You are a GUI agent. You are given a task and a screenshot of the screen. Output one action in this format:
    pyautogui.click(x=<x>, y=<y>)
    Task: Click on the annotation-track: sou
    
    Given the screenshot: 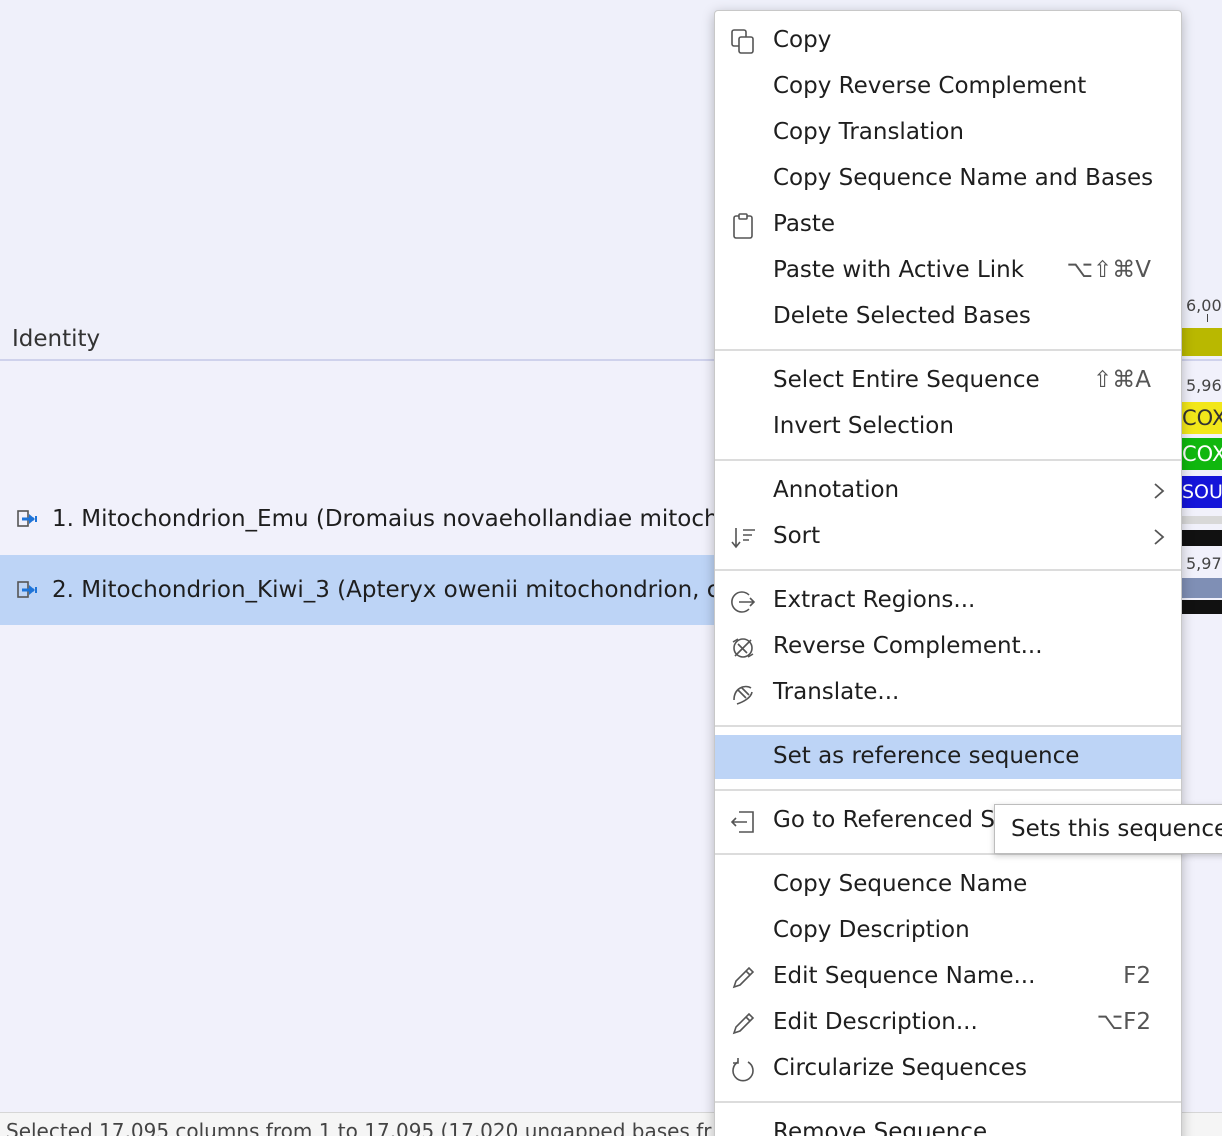 What is the action you would take?
    pyautogui.click(x=1202, y=492)
    